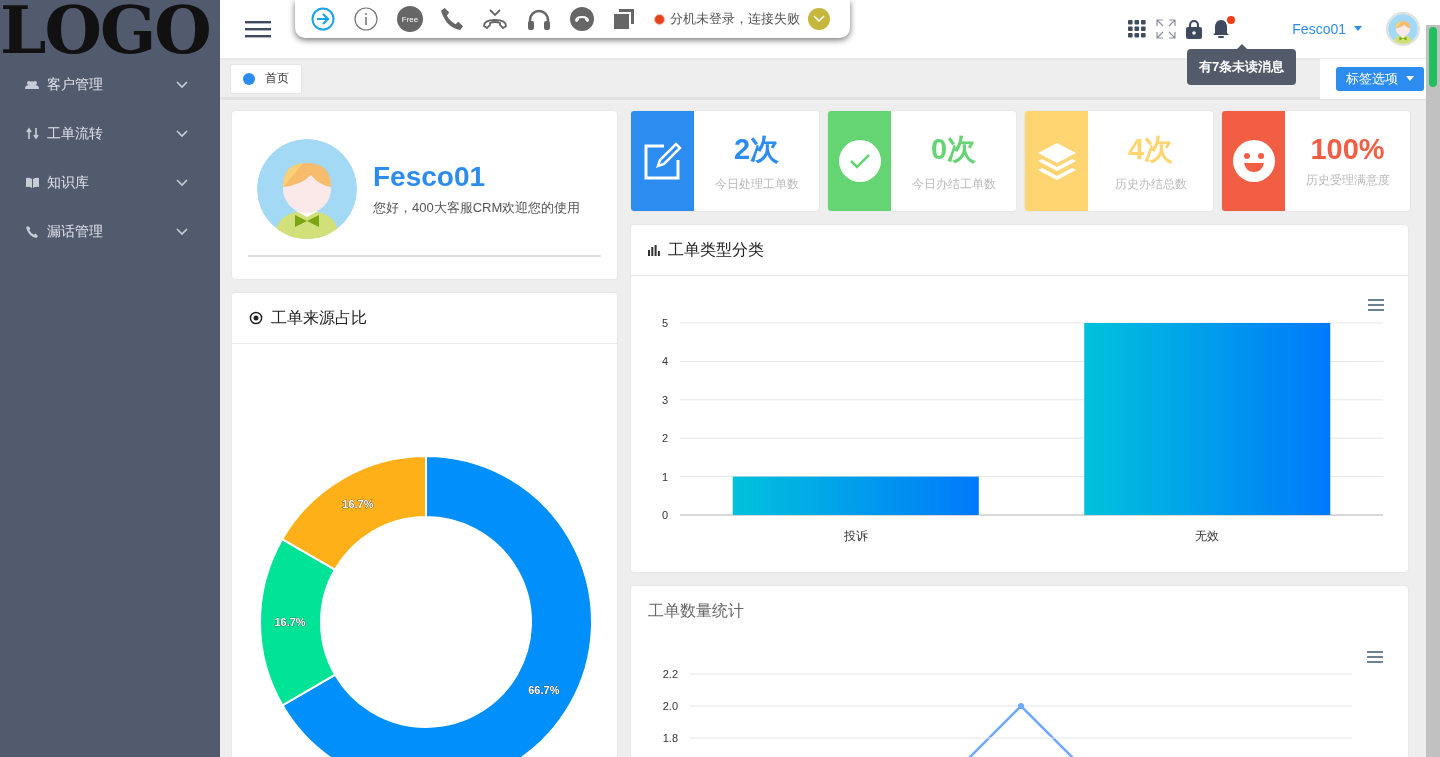 Image resolution: width=1440 pixels, height=757 pixels. Describe the element at coordinates (1380, 78) in the screenshot. I see `tab-options-dropdown: 标签选项` at that location.